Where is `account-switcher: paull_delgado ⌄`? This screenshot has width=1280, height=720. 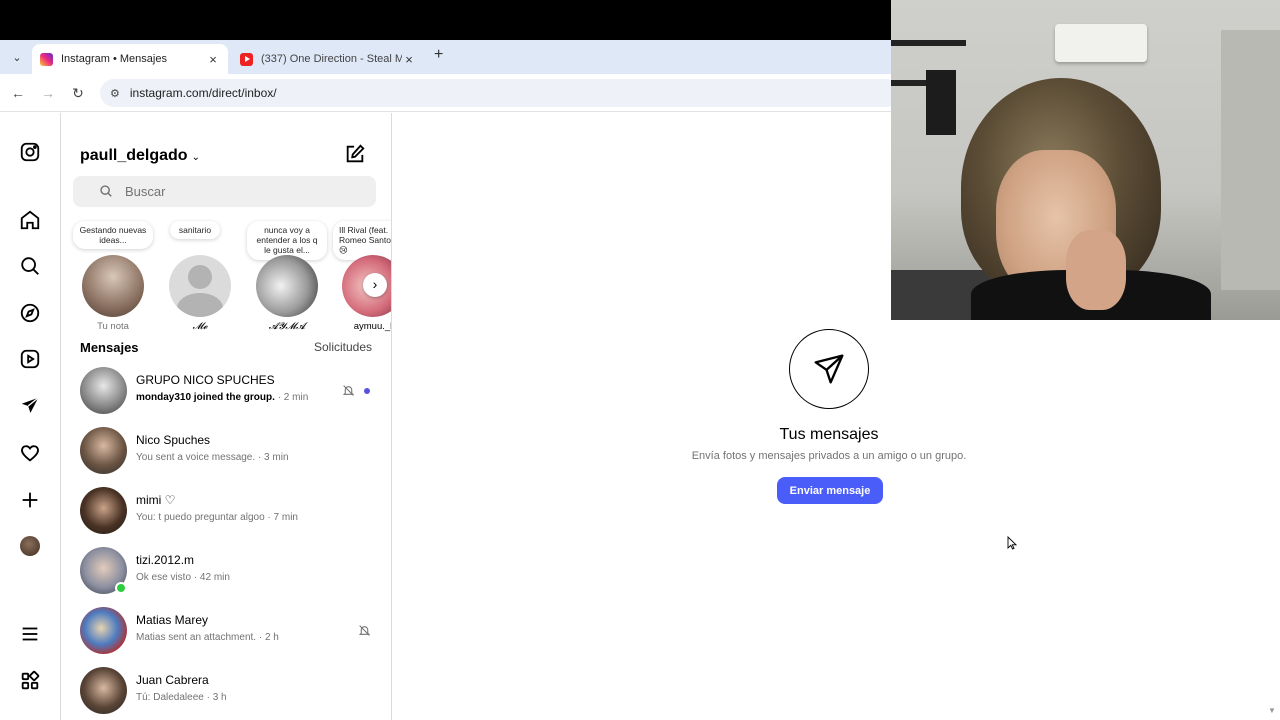 account-switcher: paull_delgado ⌄ is located at coordinates (140, 156).